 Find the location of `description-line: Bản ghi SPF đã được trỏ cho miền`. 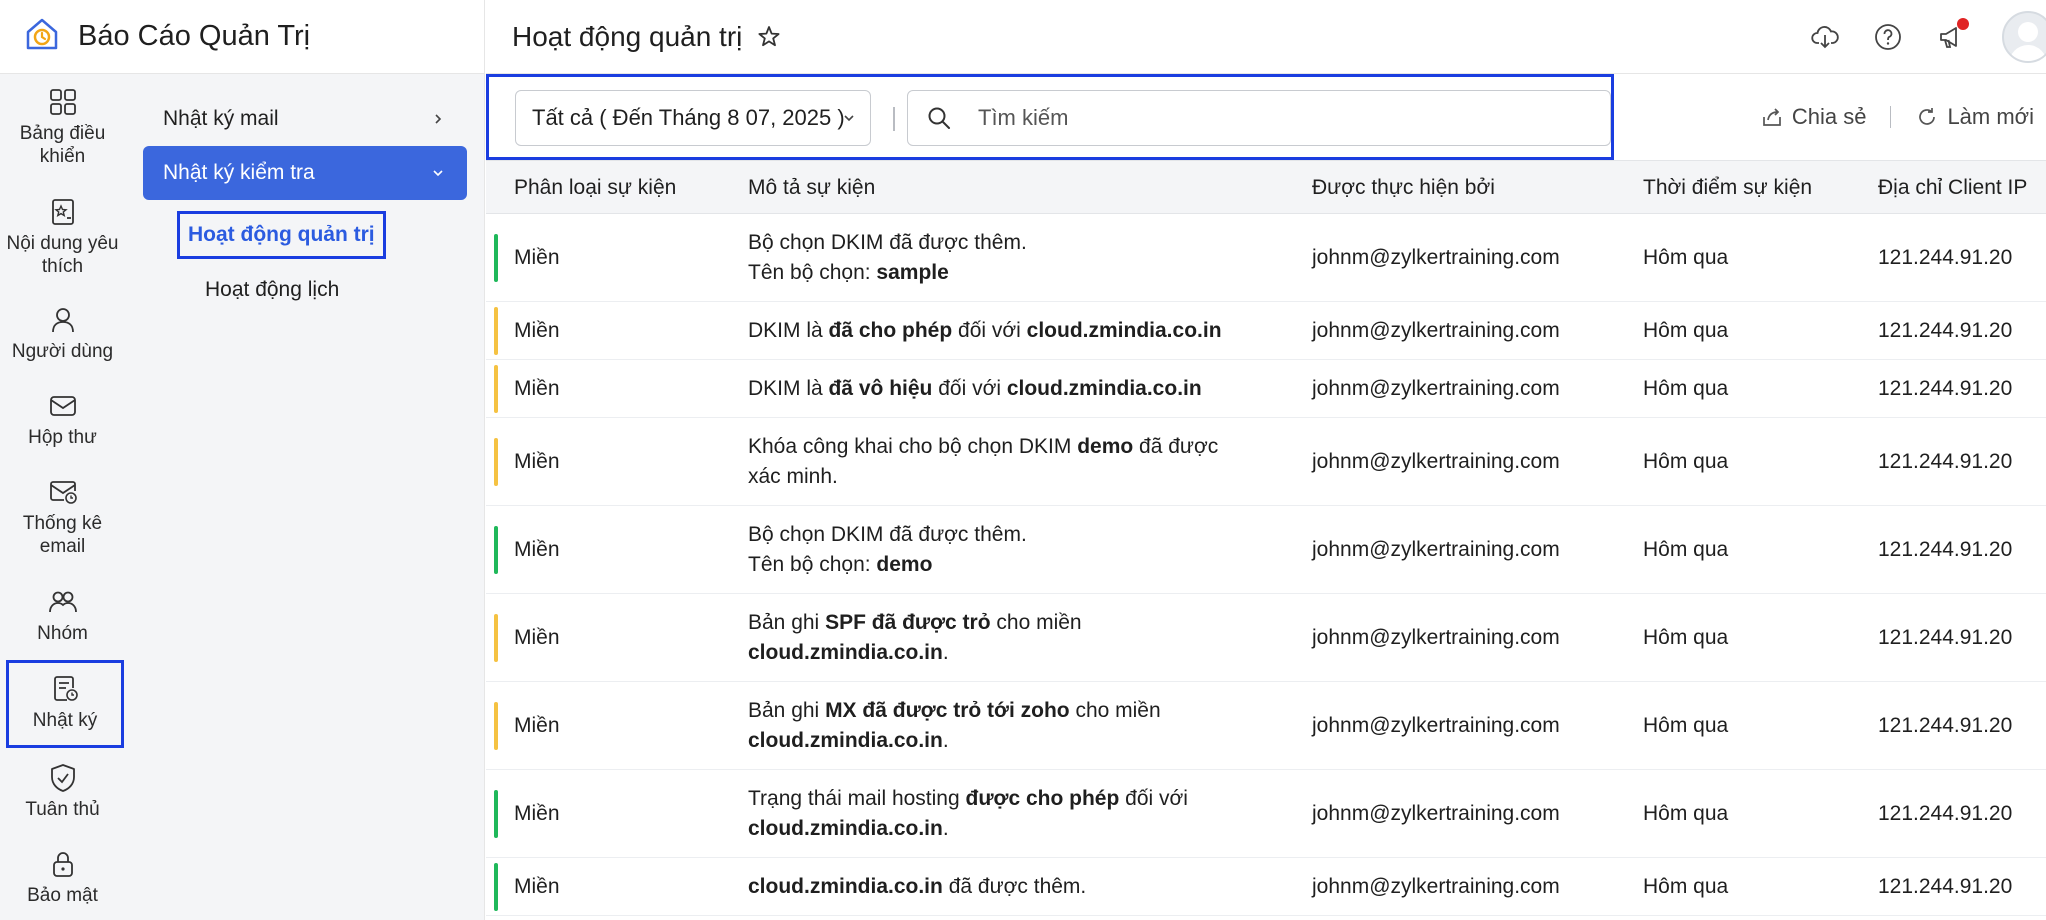

description-line: Bản ghi SPF đã được trỏ cho miền is located at coordinates (1008, 623).